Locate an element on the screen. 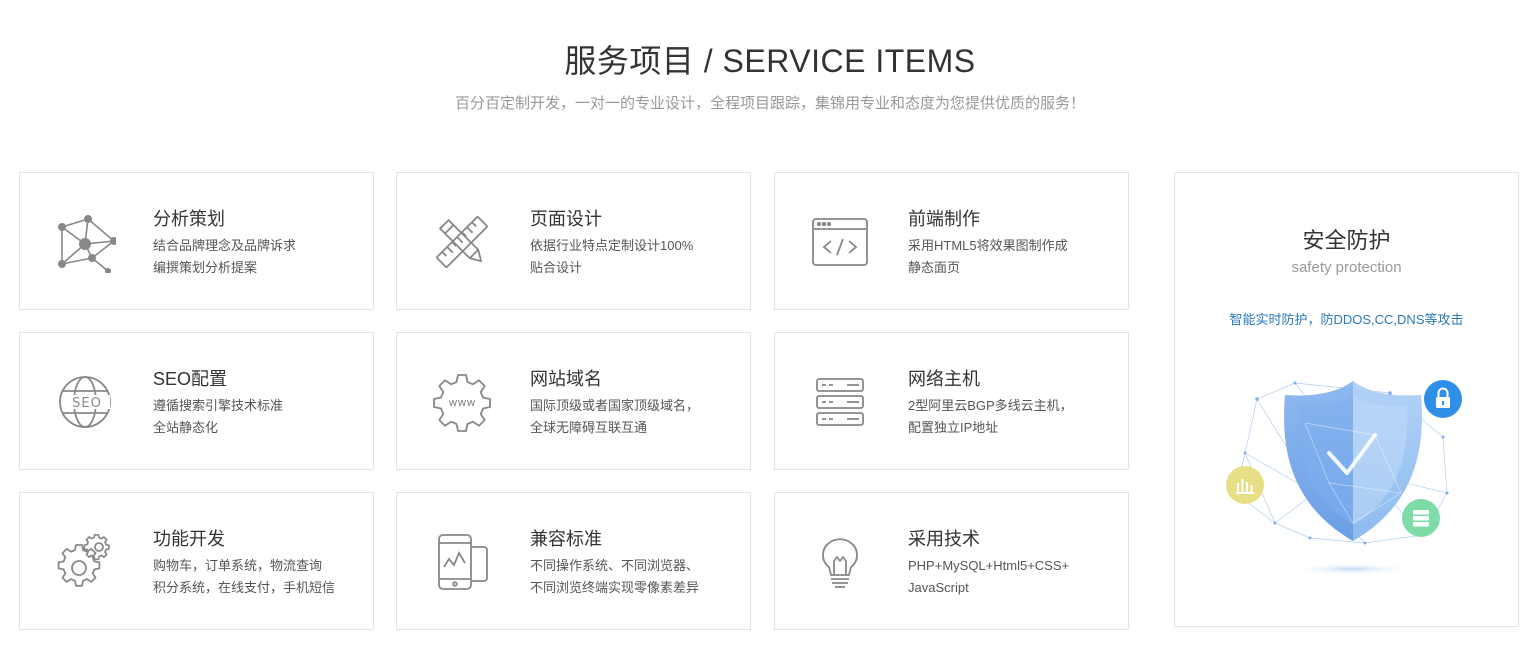 The image size is (1540, 650). service-description: 采用HTML5将效果图制作成 静态面页 is located at coordinates (988, 256).